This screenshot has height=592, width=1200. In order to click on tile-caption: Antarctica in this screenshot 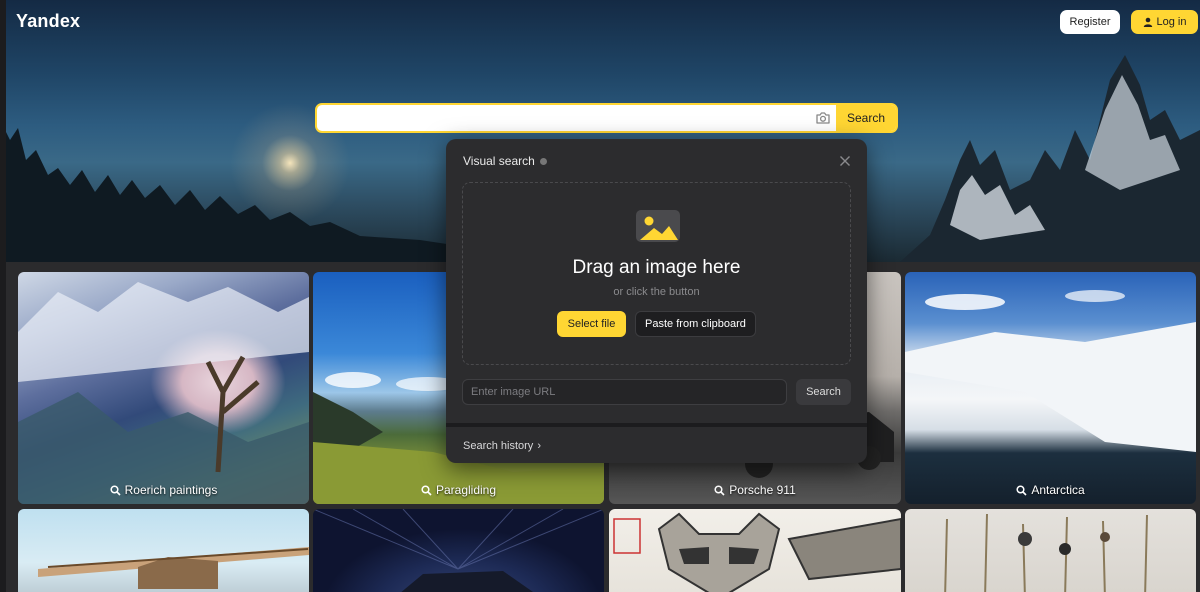, I will do `click(1050, 490)`.